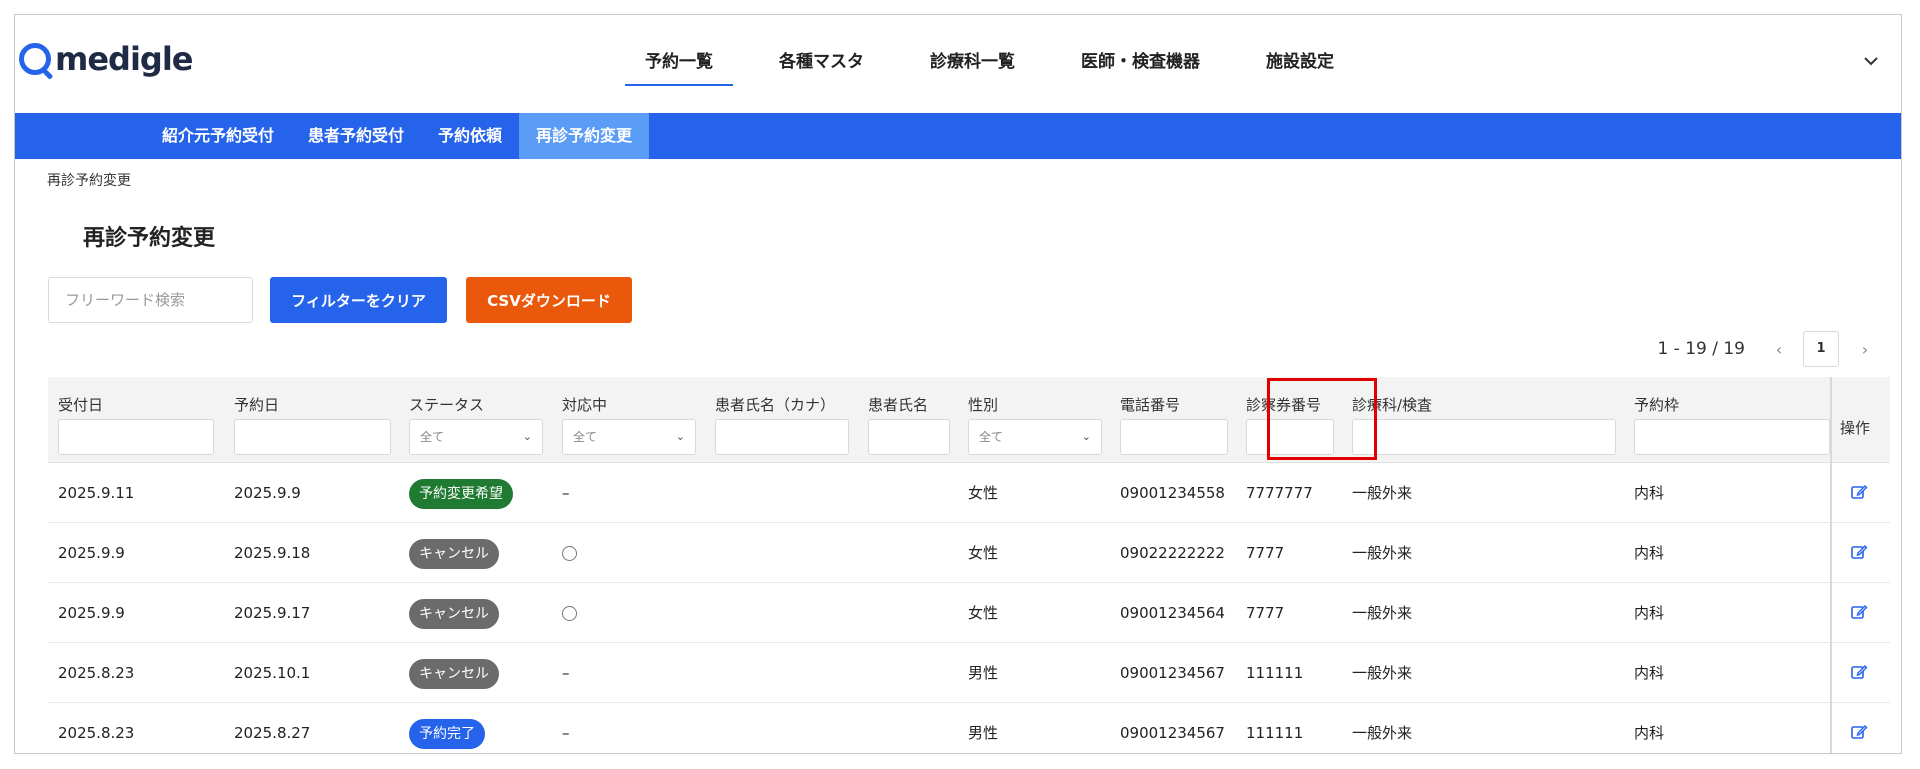  I want to click on cell-status: 予約完了, so click(442, 728).